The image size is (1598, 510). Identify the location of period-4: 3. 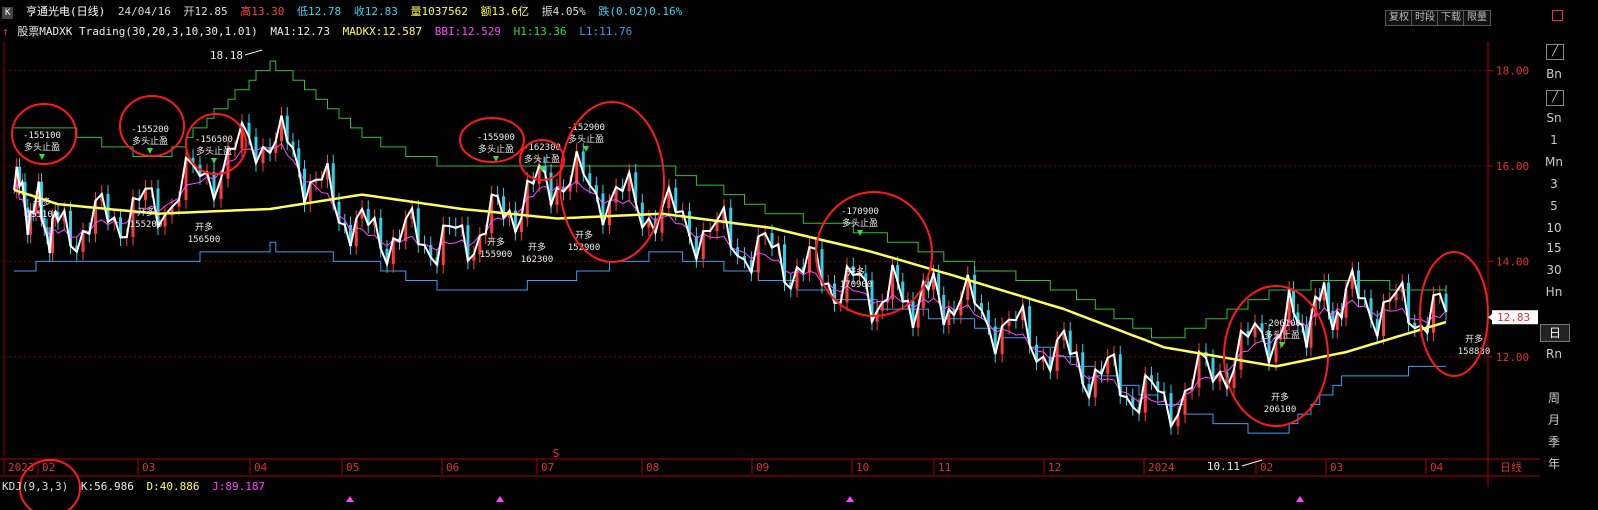
(1554, 184).